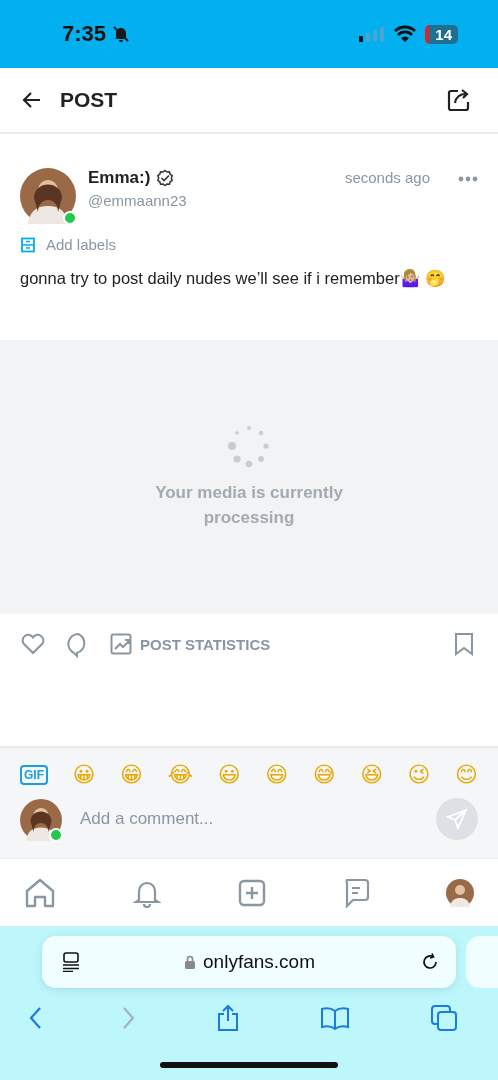 The image size is (498, 1080). Describe the element at coordinates (229, 774) in the screenshot. I see `emoji-button: 😃` at that location.